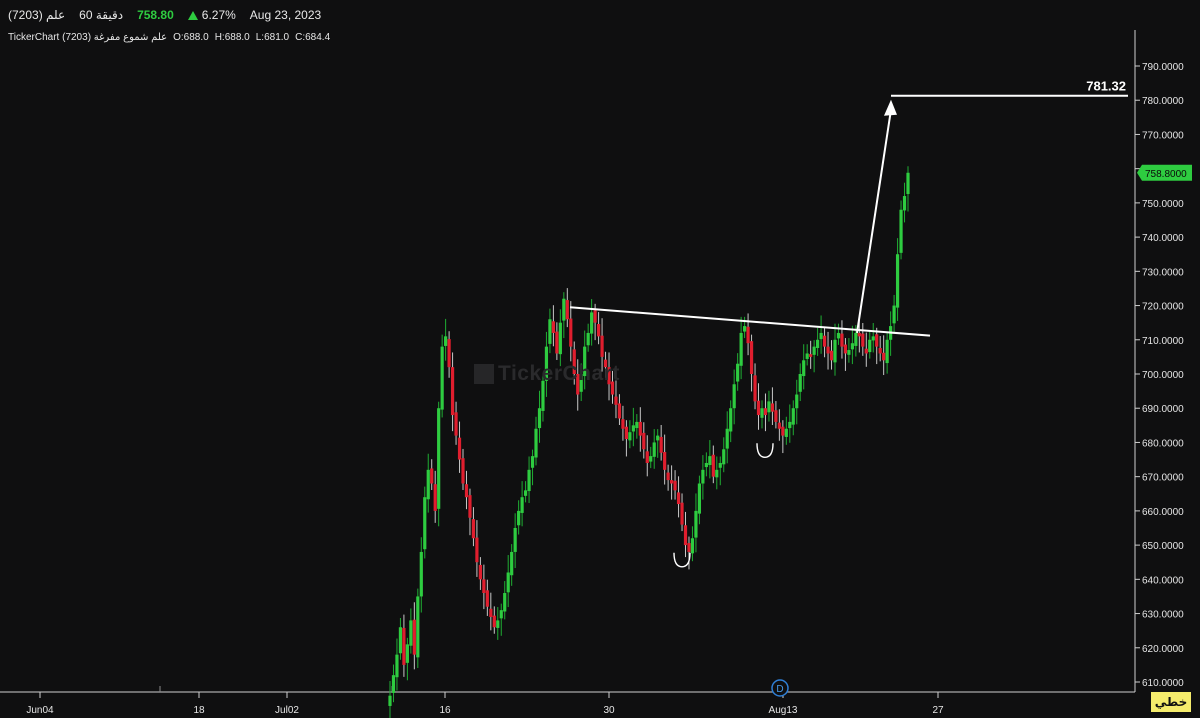 The height and width of the screenshot is (718, 1200). I want to click on x-tick-label: Aug13, so click(783, 710).